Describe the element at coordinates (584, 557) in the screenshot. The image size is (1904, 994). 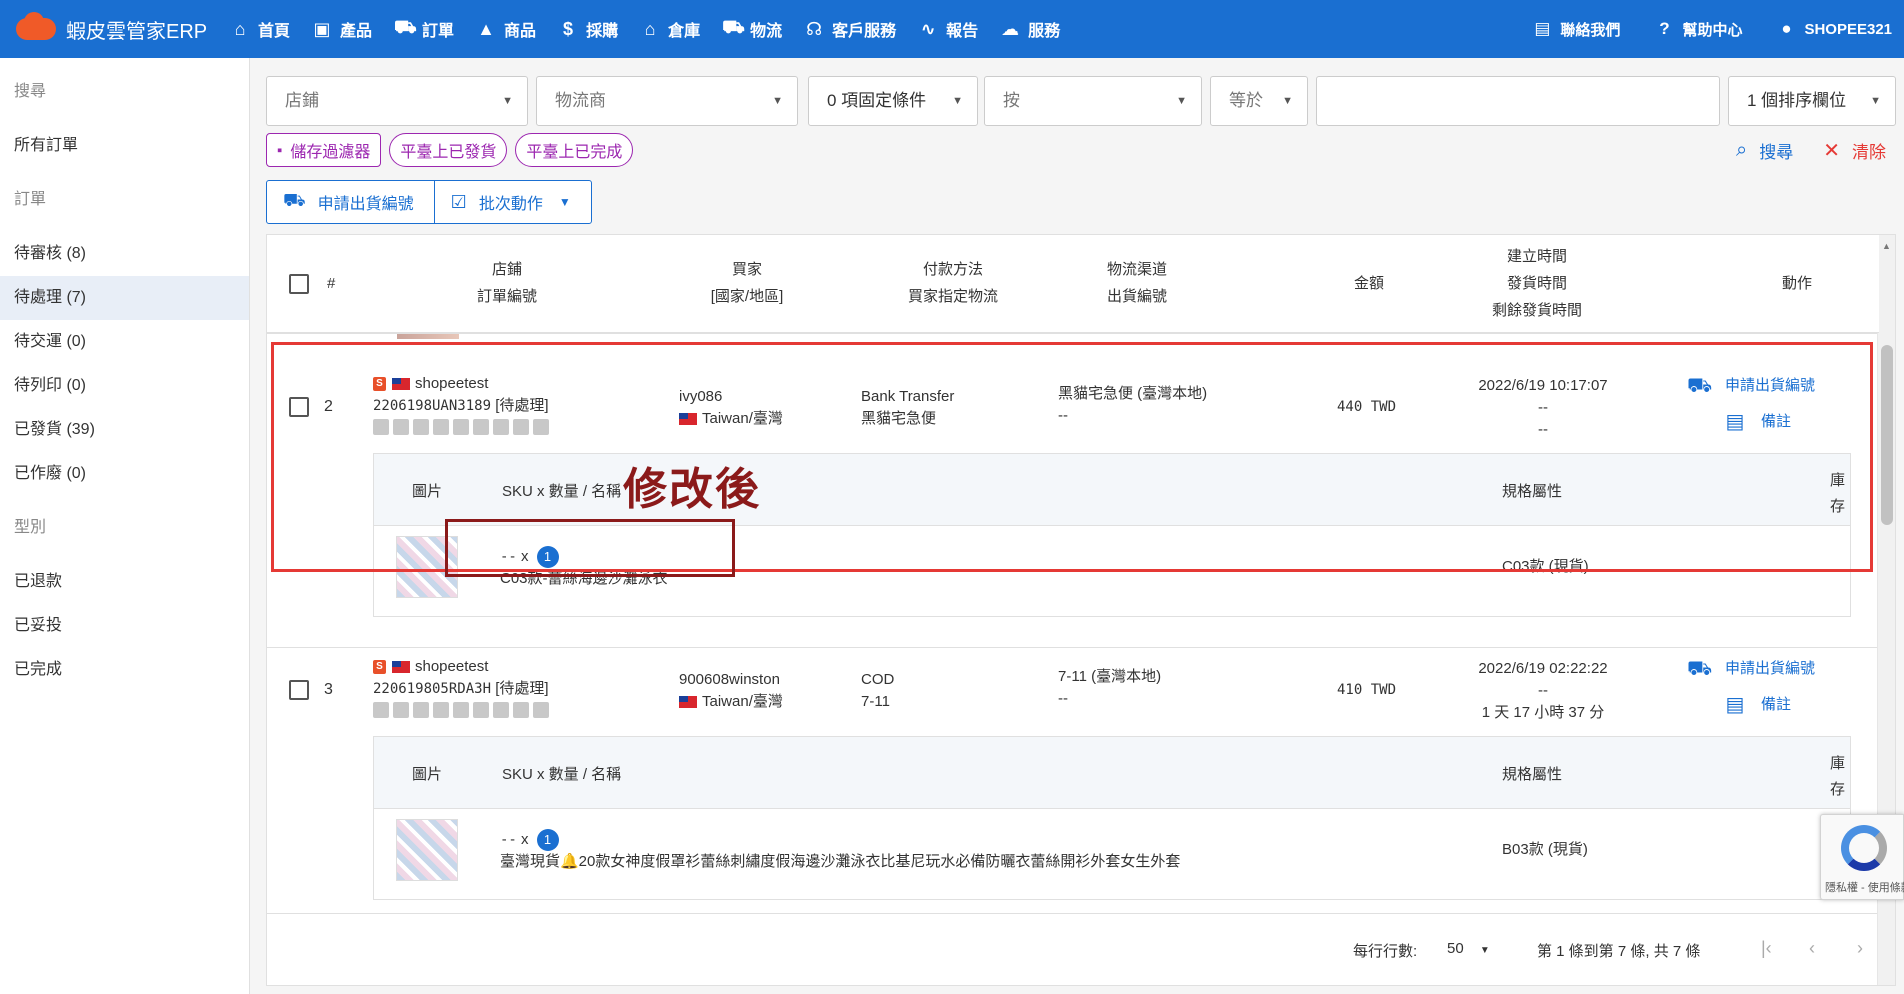
I see `item-sku-line: -- x1` at that location.